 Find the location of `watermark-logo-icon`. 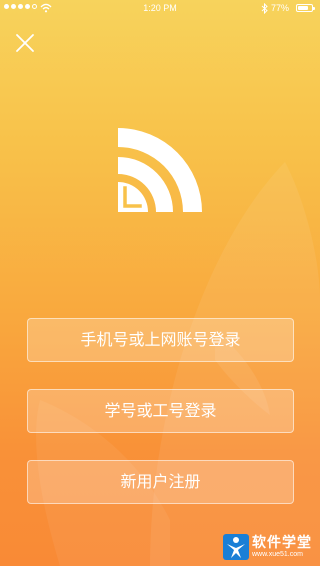

watermark-logo-icon is located at coordinates (236, 547).